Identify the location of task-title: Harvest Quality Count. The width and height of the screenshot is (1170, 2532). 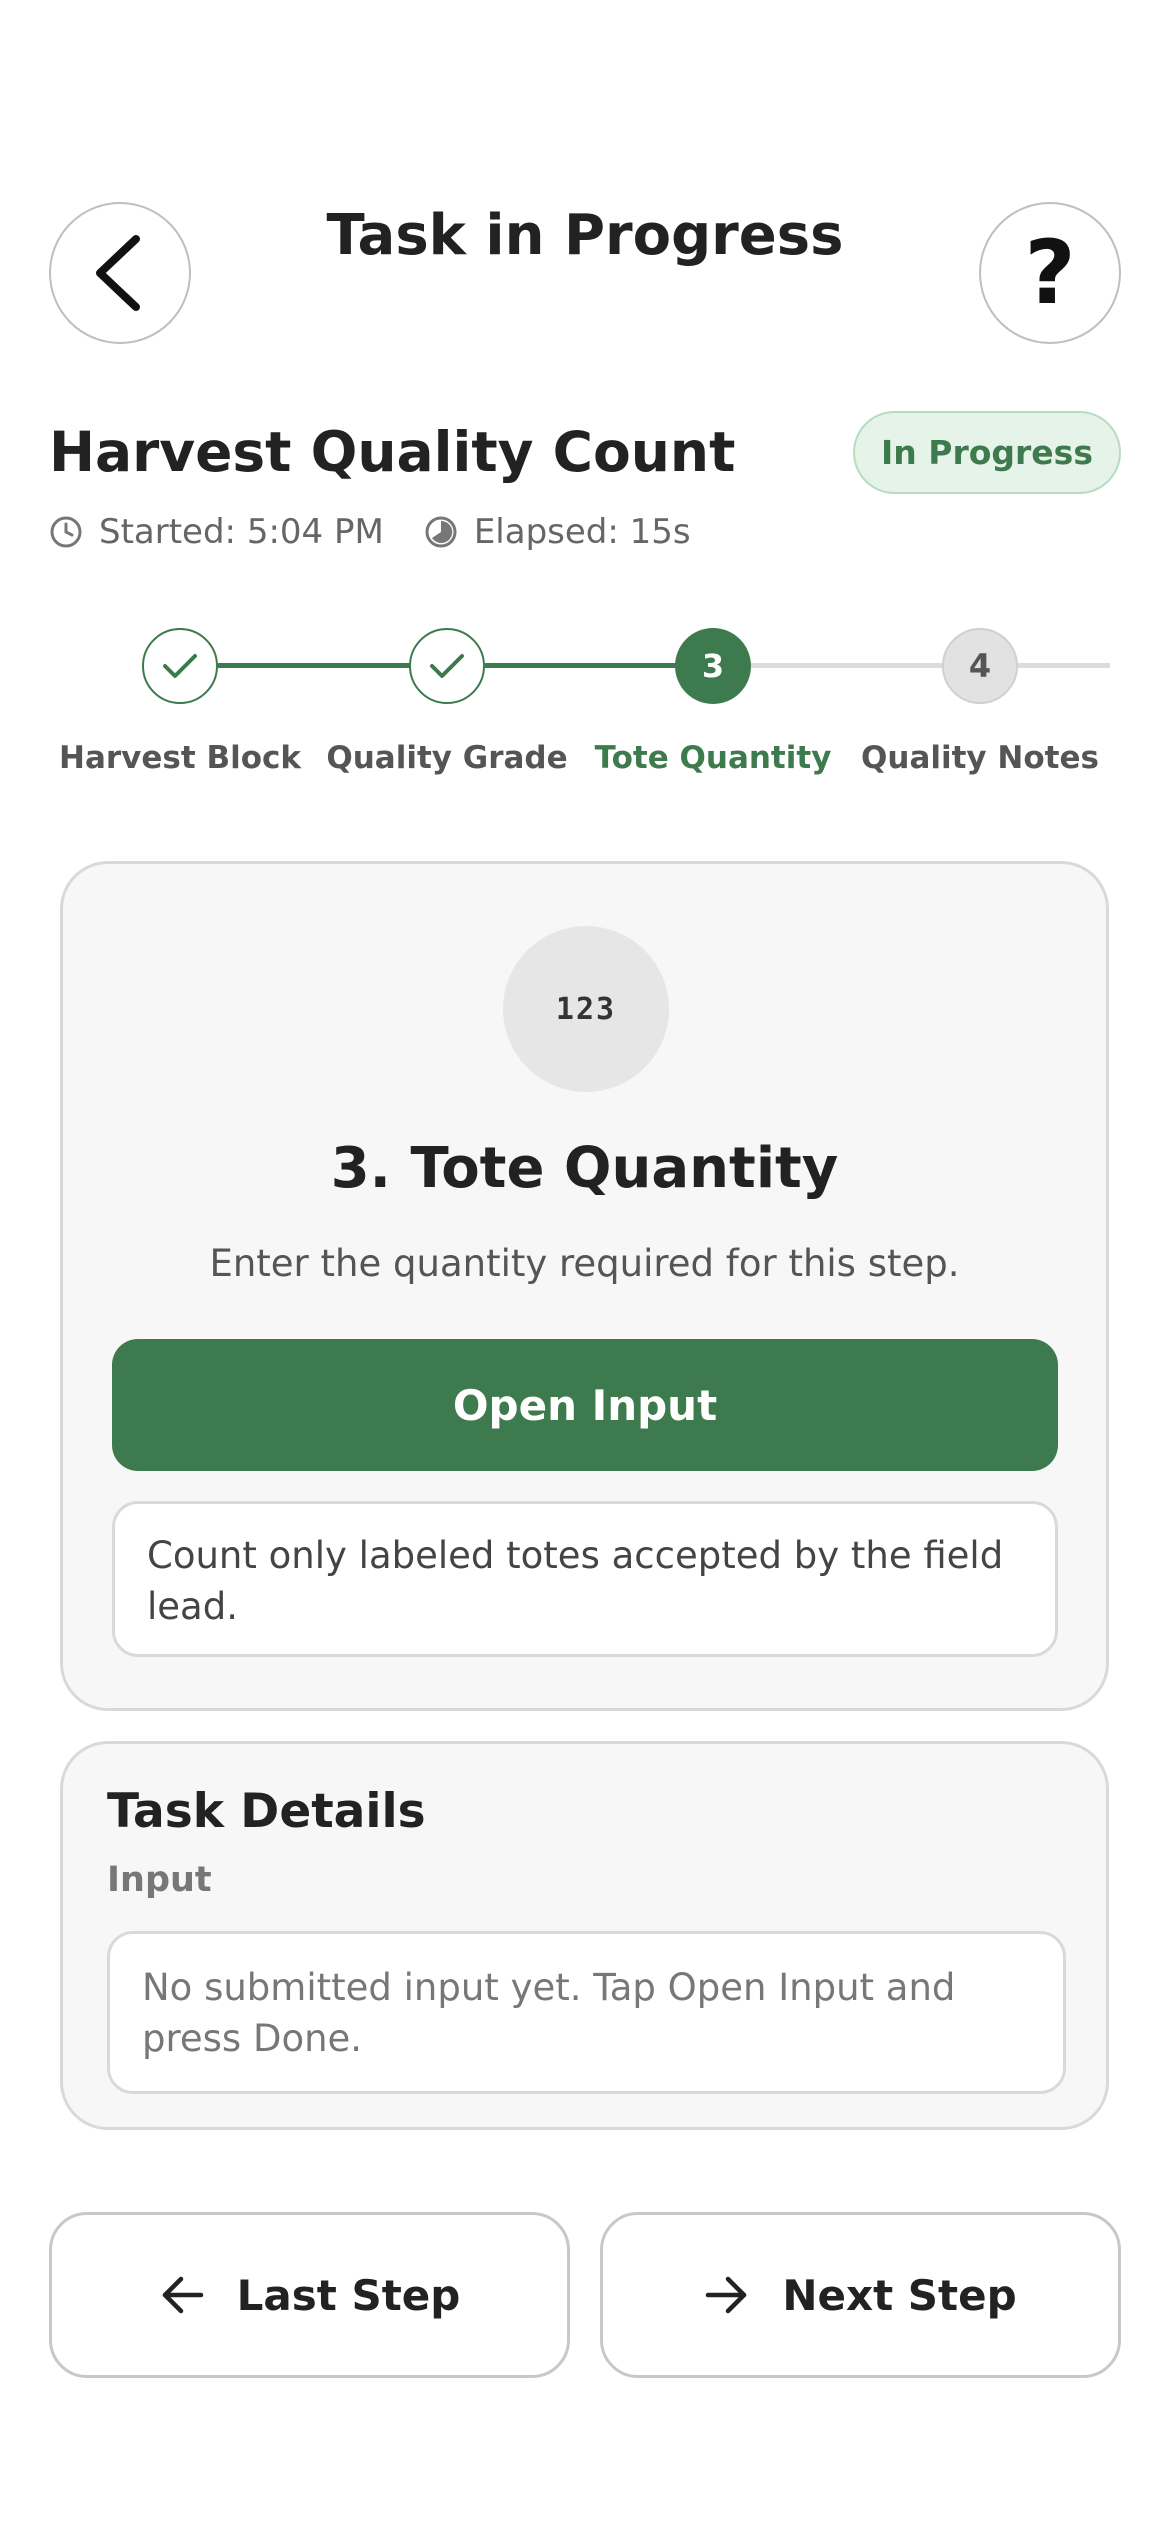
(392, 452).